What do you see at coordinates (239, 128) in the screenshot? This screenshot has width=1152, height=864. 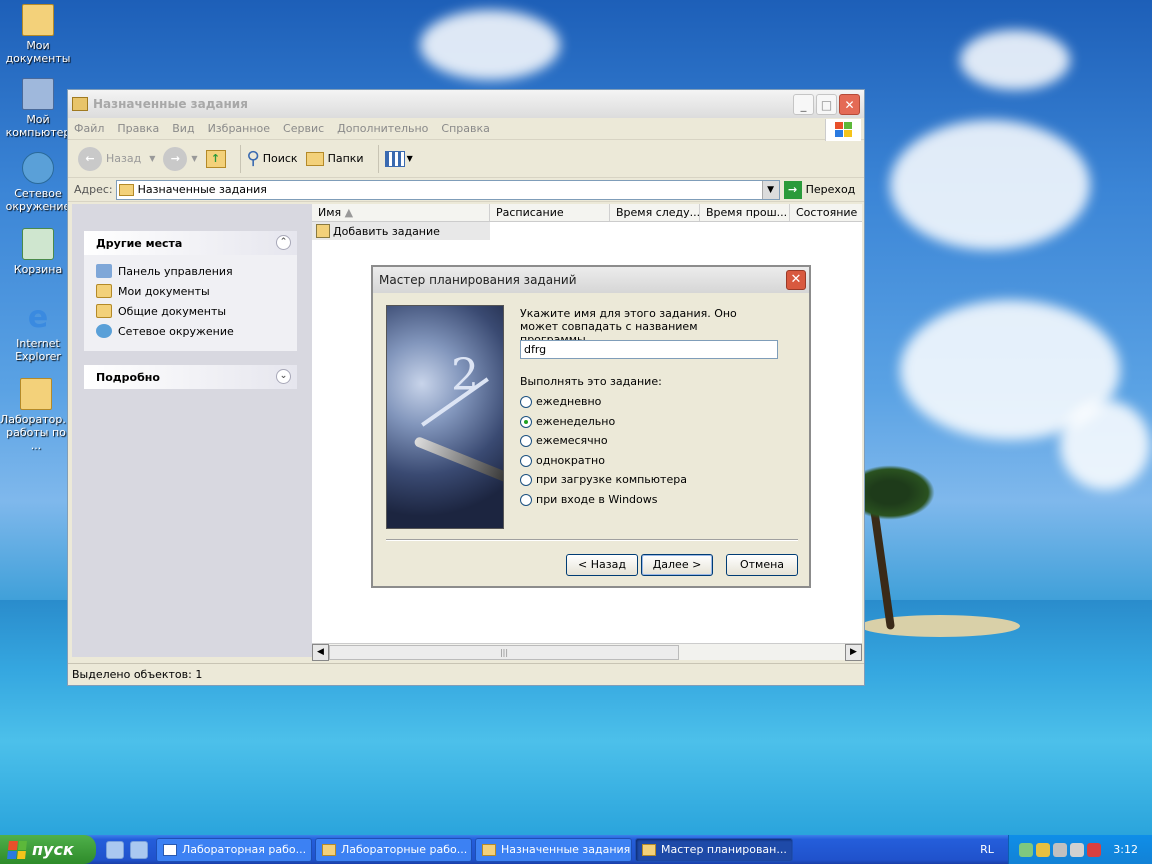 I see `menu-favorites: Избранное` at bounding box center [239, 128].